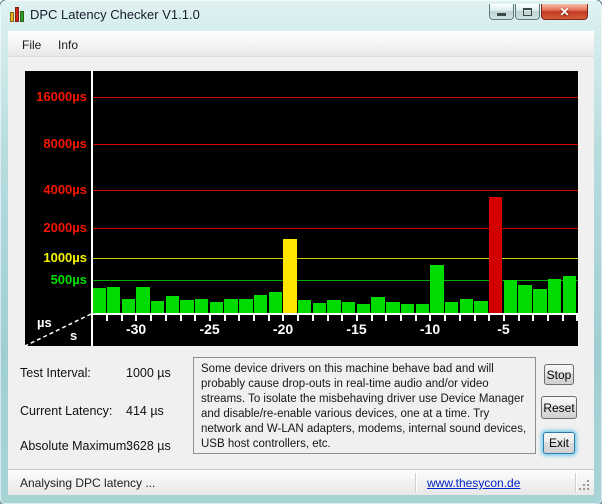 The image size is (602, 504). What do you see at coordinates (31, 45) in the screenshot?
I see `menu-item-file: File` at bounding box center [31, 45].